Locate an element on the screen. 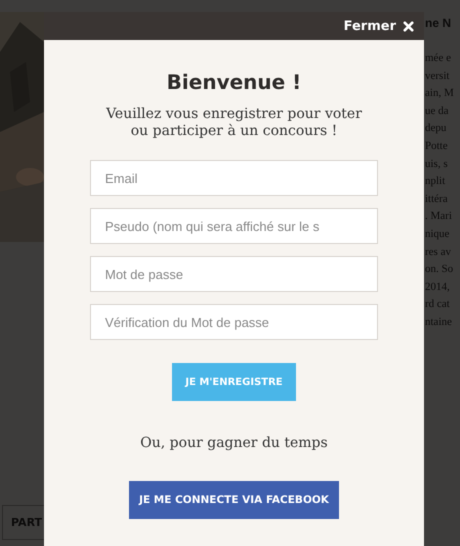 Image resolution: width=460 pixels, height=546 pixels. input-field: Mot de passe is located at coordinates (234, 274).